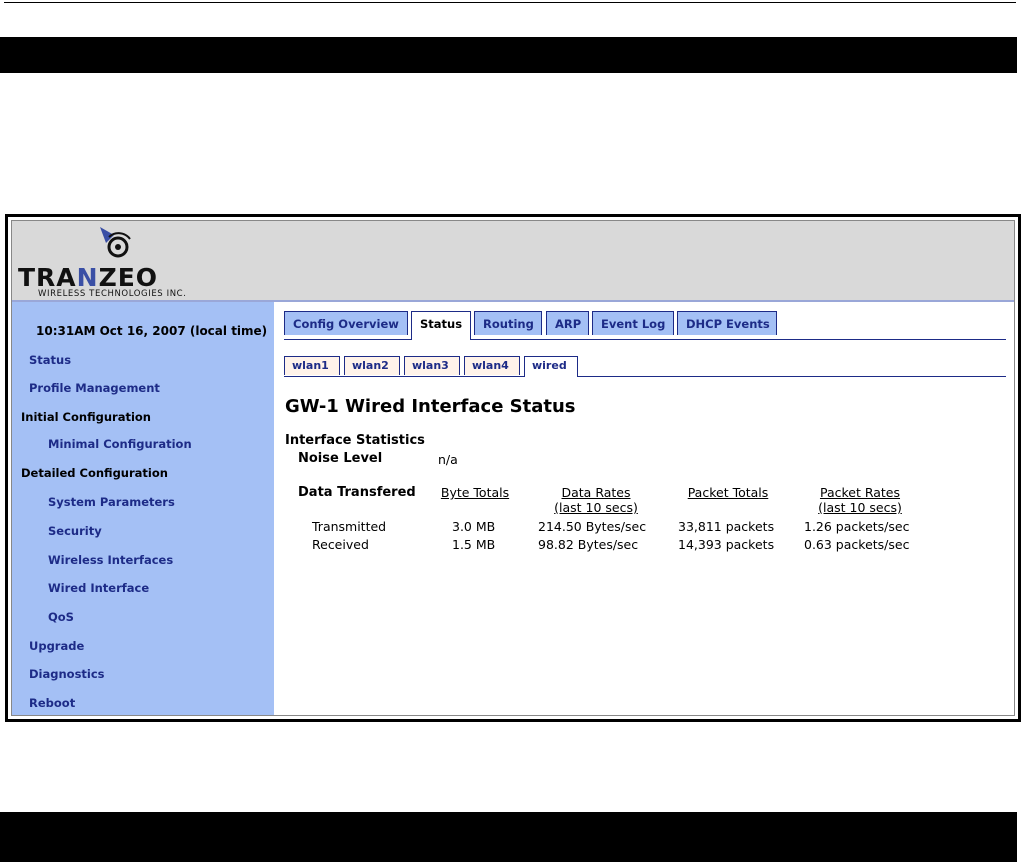 The width and height of the screenshot is (1021, 862). What do you see at coordinates (592, 526) in the screenshot?
I see `tx-data-rate: 214.50 Bytes/sec` at bounding box center [592, 526].